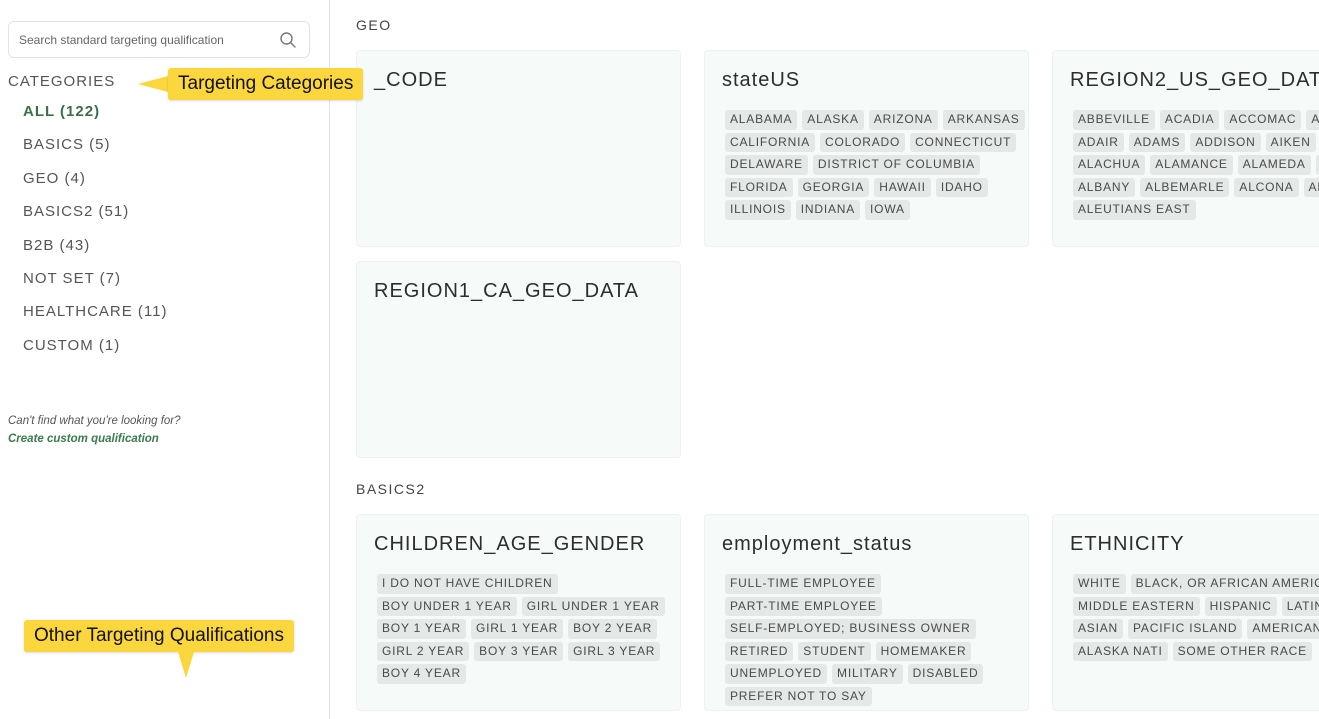  I want to click on option-tag: INDIANA, so click(828, 210).